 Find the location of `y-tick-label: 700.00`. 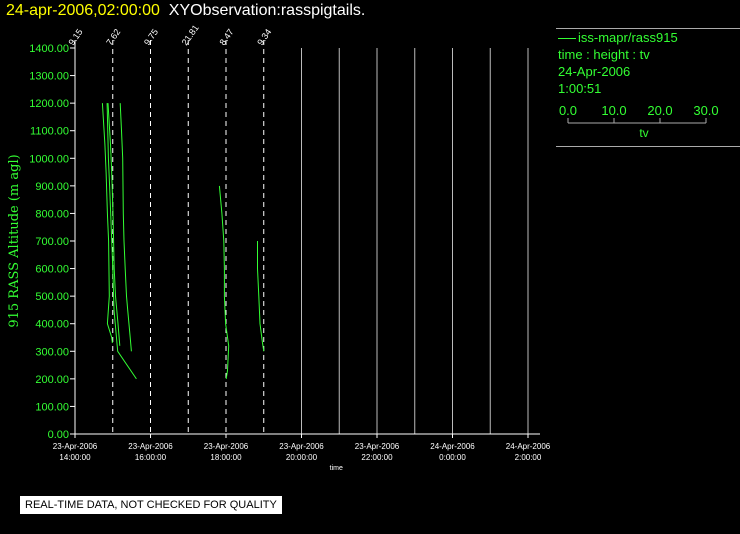

y-tick-label: 700.00 is located at coordinates (52, 242).